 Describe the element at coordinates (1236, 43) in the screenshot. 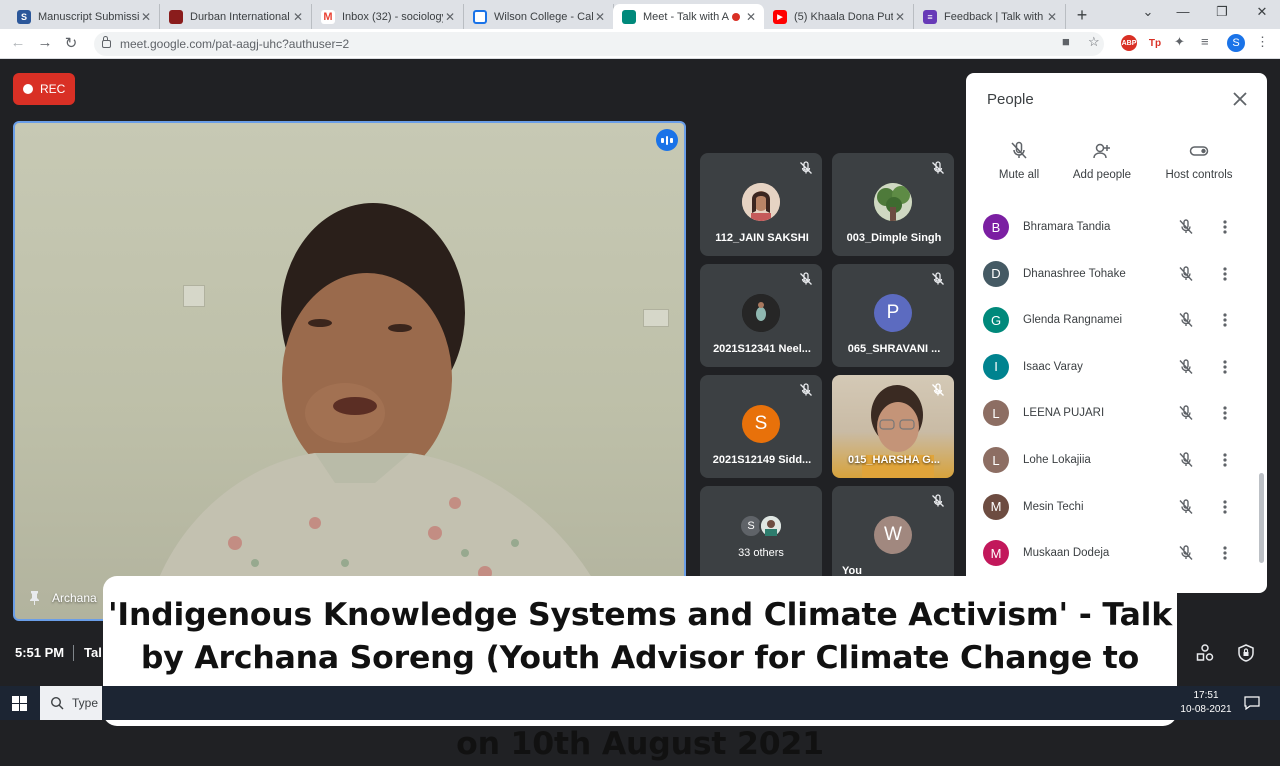

I see `profile-avatar: S` at that location.